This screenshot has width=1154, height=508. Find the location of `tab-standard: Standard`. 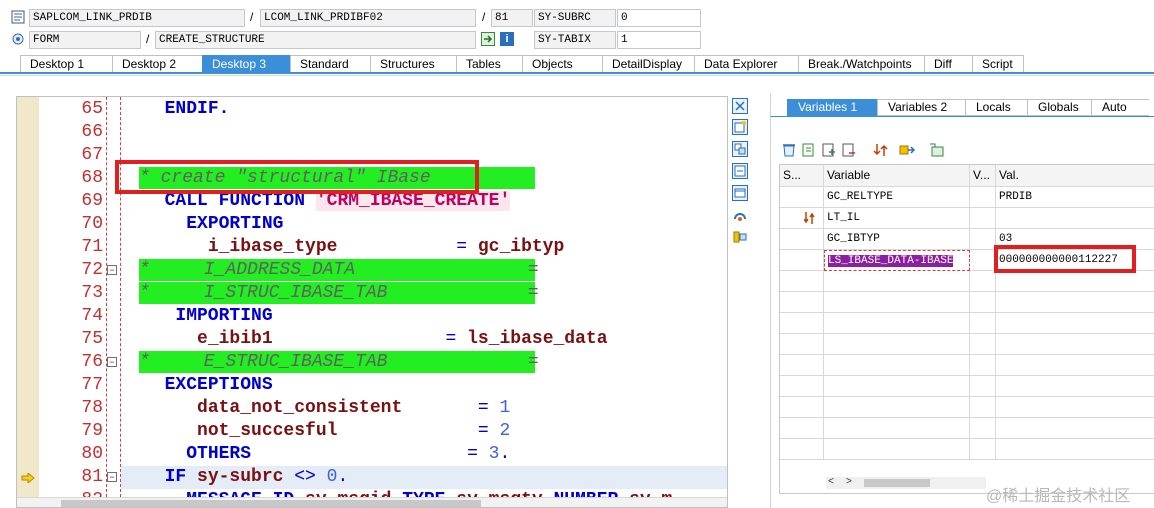

tab-standard: Standard is located at coordinates (330, 64).